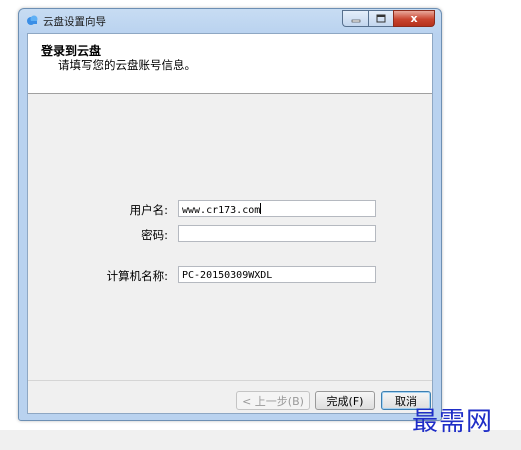 The image size is (521, 450). I want to click on close-button: x, so click(414, 18).